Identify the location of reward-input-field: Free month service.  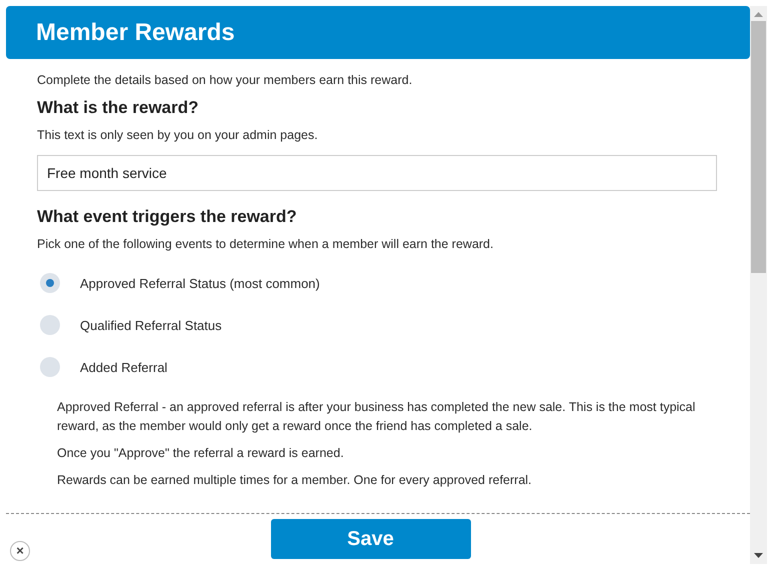
(377, 173).